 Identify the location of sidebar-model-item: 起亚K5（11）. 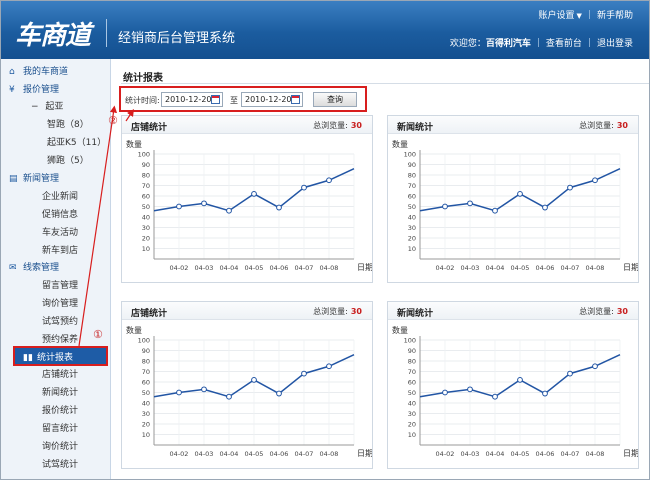
(55, 143).